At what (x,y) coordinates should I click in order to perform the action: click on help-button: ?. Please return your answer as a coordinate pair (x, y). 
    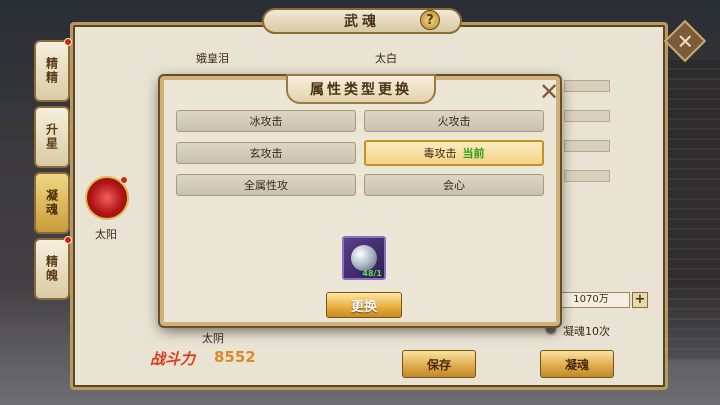
    Looking at the image, I should click on (430, 20).